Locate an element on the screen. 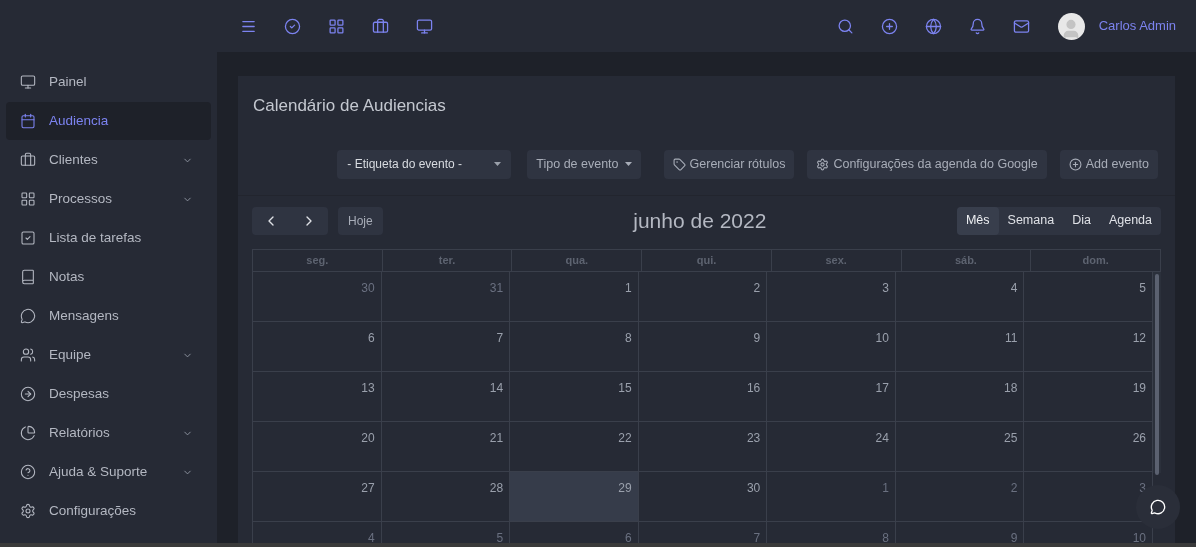  day-cell: 13 is located at coordinates (317, 396).